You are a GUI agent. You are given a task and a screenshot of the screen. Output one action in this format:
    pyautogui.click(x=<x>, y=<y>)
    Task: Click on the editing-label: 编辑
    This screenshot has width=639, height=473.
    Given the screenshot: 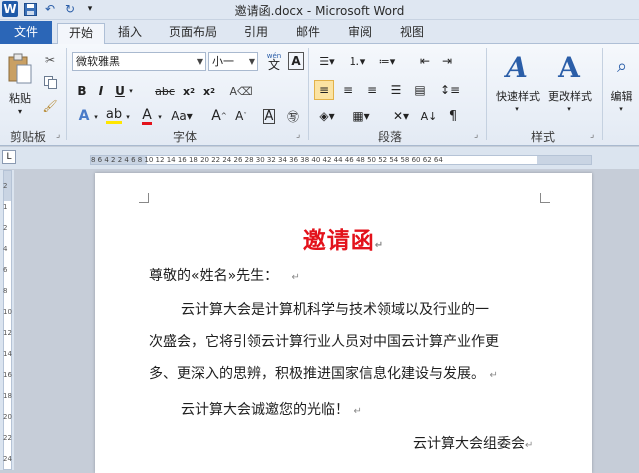 What is the action you would take?
    pyautogui.click(x=621, y=96)
    